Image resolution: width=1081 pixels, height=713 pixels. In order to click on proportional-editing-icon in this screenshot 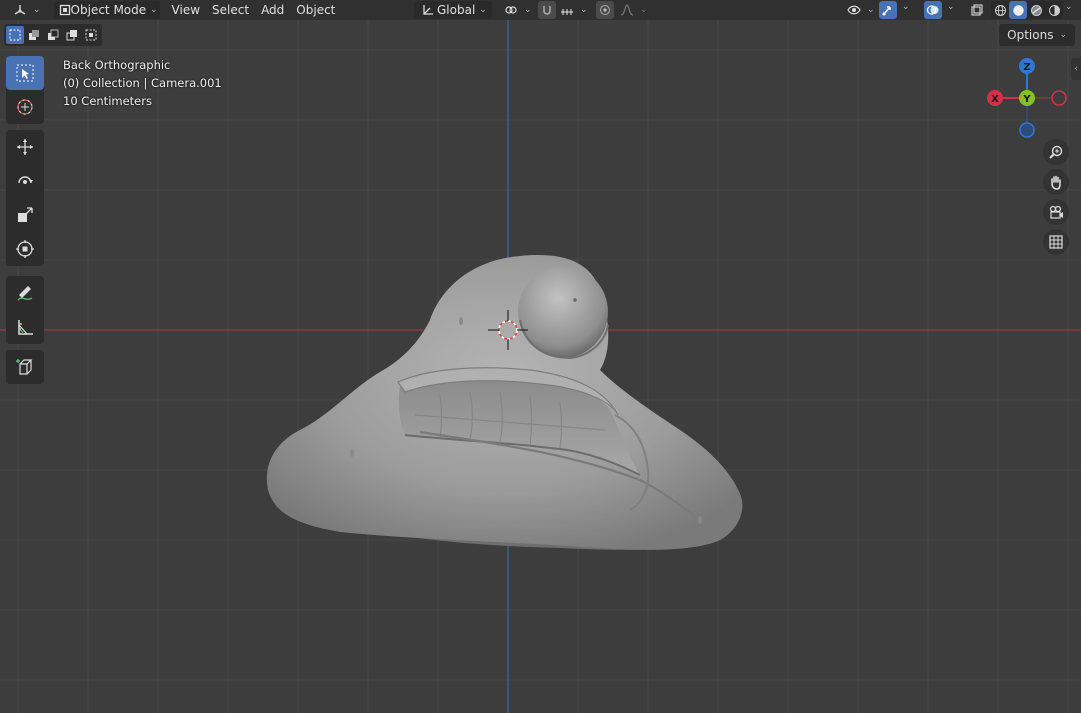, I will do `click(605, 10)`.